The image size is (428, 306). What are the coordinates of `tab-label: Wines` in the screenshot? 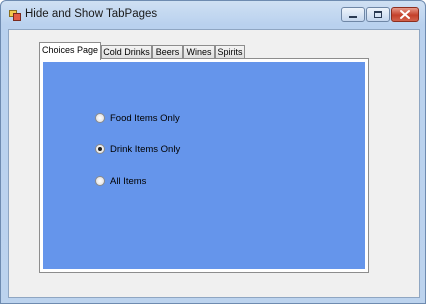 It's located at (199, 52).